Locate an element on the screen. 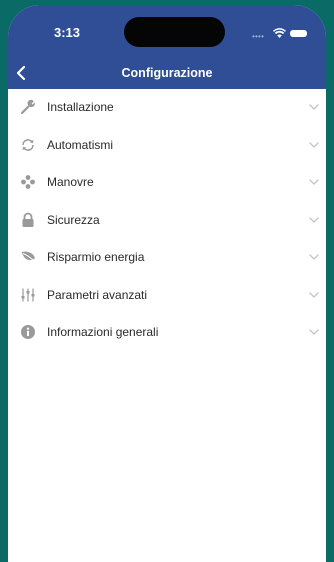 The image size is (334, 562). info-icon is located at coordinates (28, 332).